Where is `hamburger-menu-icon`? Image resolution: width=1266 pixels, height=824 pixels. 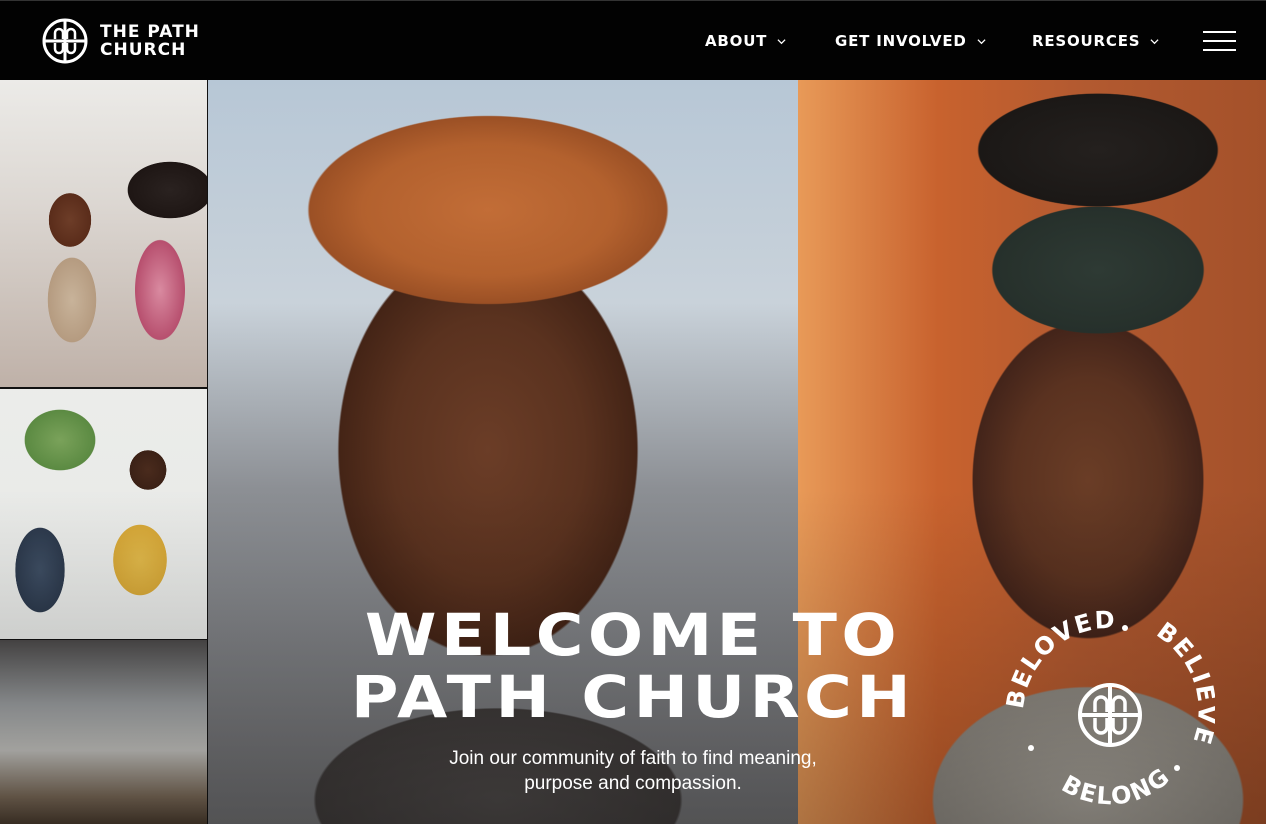
hamburger-menu-icon is located at coordinates (1220, 41).